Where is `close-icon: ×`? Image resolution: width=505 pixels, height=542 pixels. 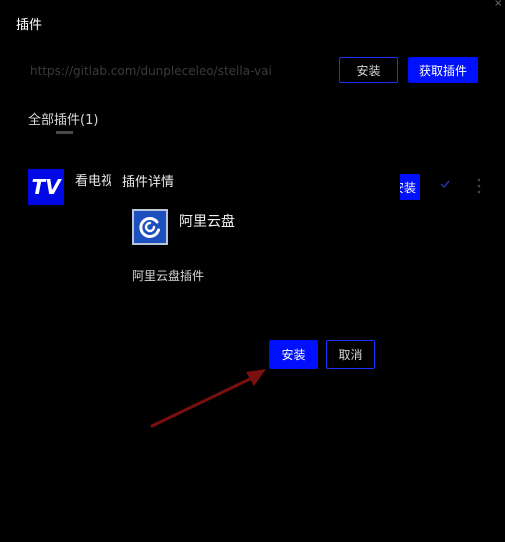
close-icon: × is located at coordinates (498, 4).